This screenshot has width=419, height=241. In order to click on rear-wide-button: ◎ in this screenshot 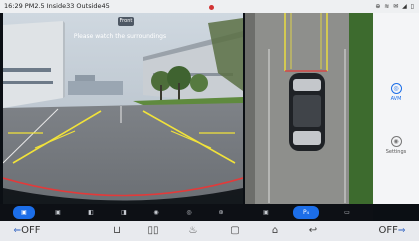, I will do `click(189, 212)`.